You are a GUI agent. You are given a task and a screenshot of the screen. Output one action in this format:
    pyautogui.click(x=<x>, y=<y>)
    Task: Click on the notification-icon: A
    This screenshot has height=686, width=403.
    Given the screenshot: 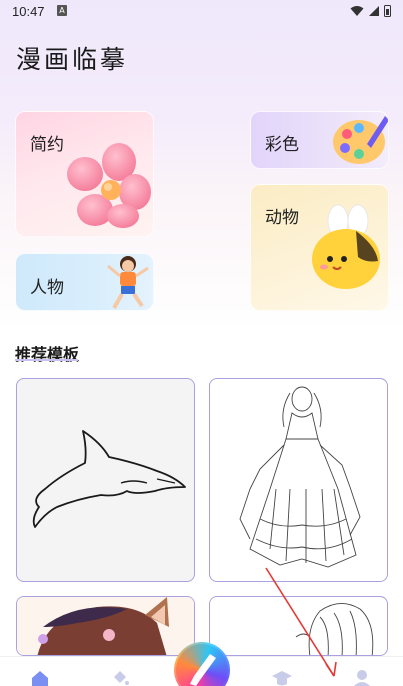 What is the action you would take?
    pyautogui.click(x=62, y=10)
    